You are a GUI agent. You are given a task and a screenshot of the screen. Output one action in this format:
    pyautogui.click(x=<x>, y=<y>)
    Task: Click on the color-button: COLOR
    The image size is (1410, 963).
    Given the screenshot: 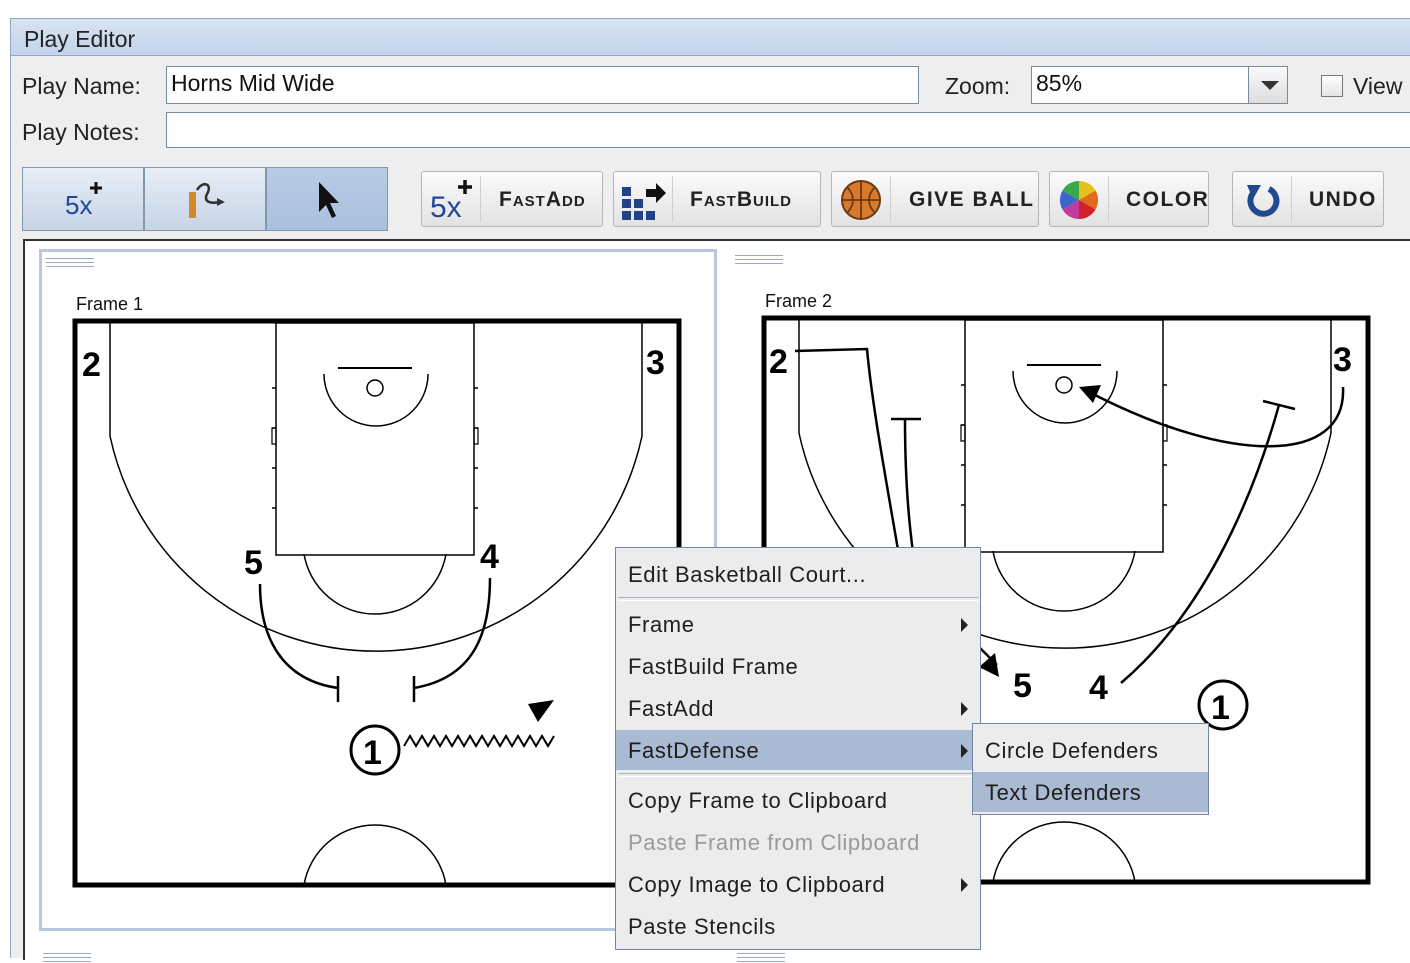 What is the action you would take?
    pyautogui.click(x=1129, y=199)
    